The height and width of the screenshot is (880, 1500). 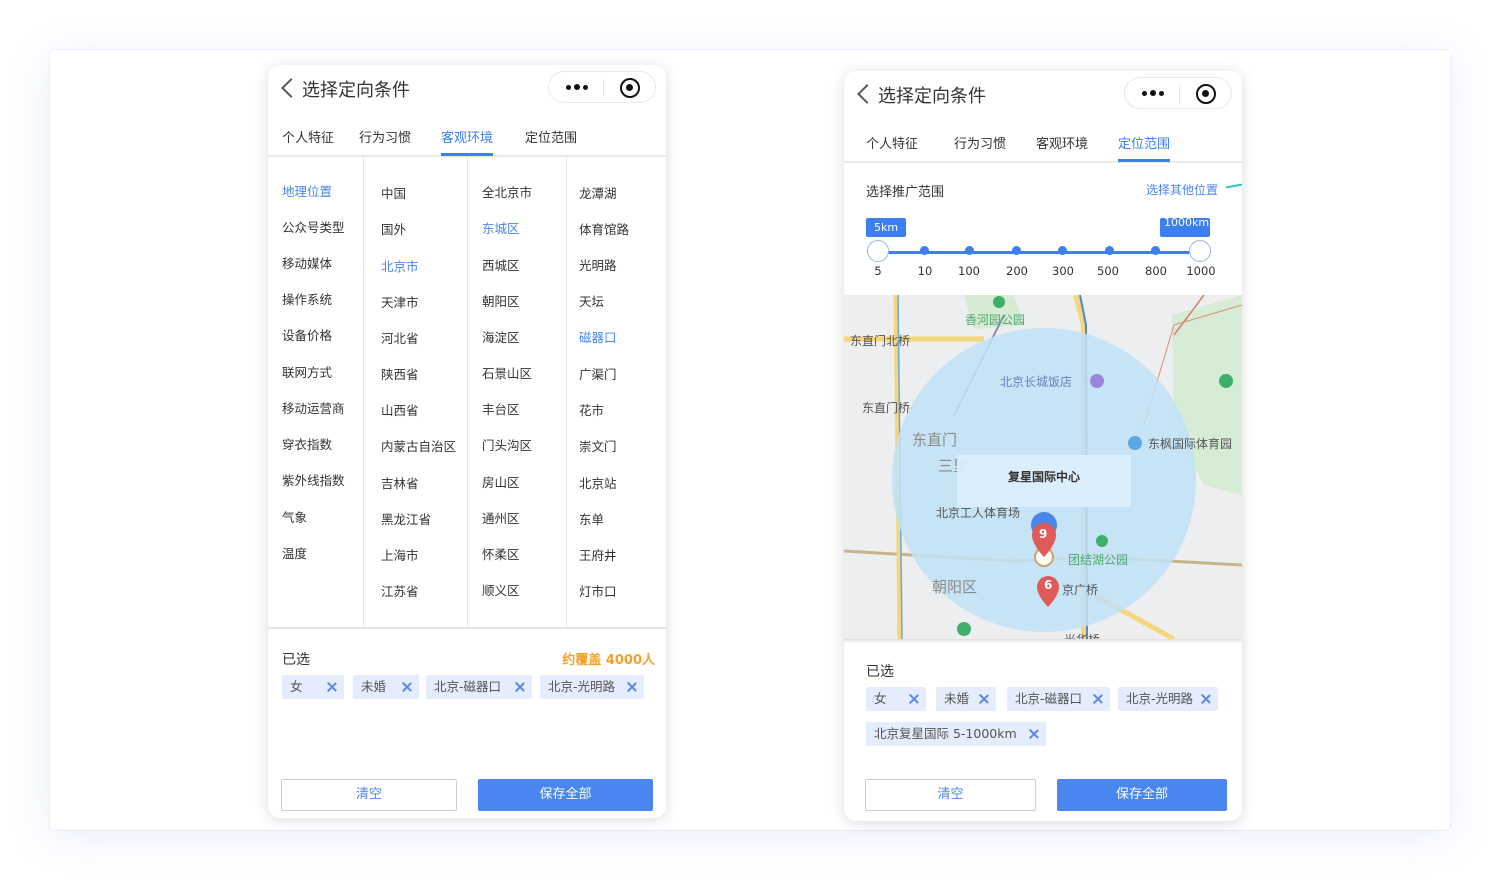 What do you see at coordinates (400, 409) in the screenshot?
I see `list-item: 山西省` at bounding box center [400, 409].